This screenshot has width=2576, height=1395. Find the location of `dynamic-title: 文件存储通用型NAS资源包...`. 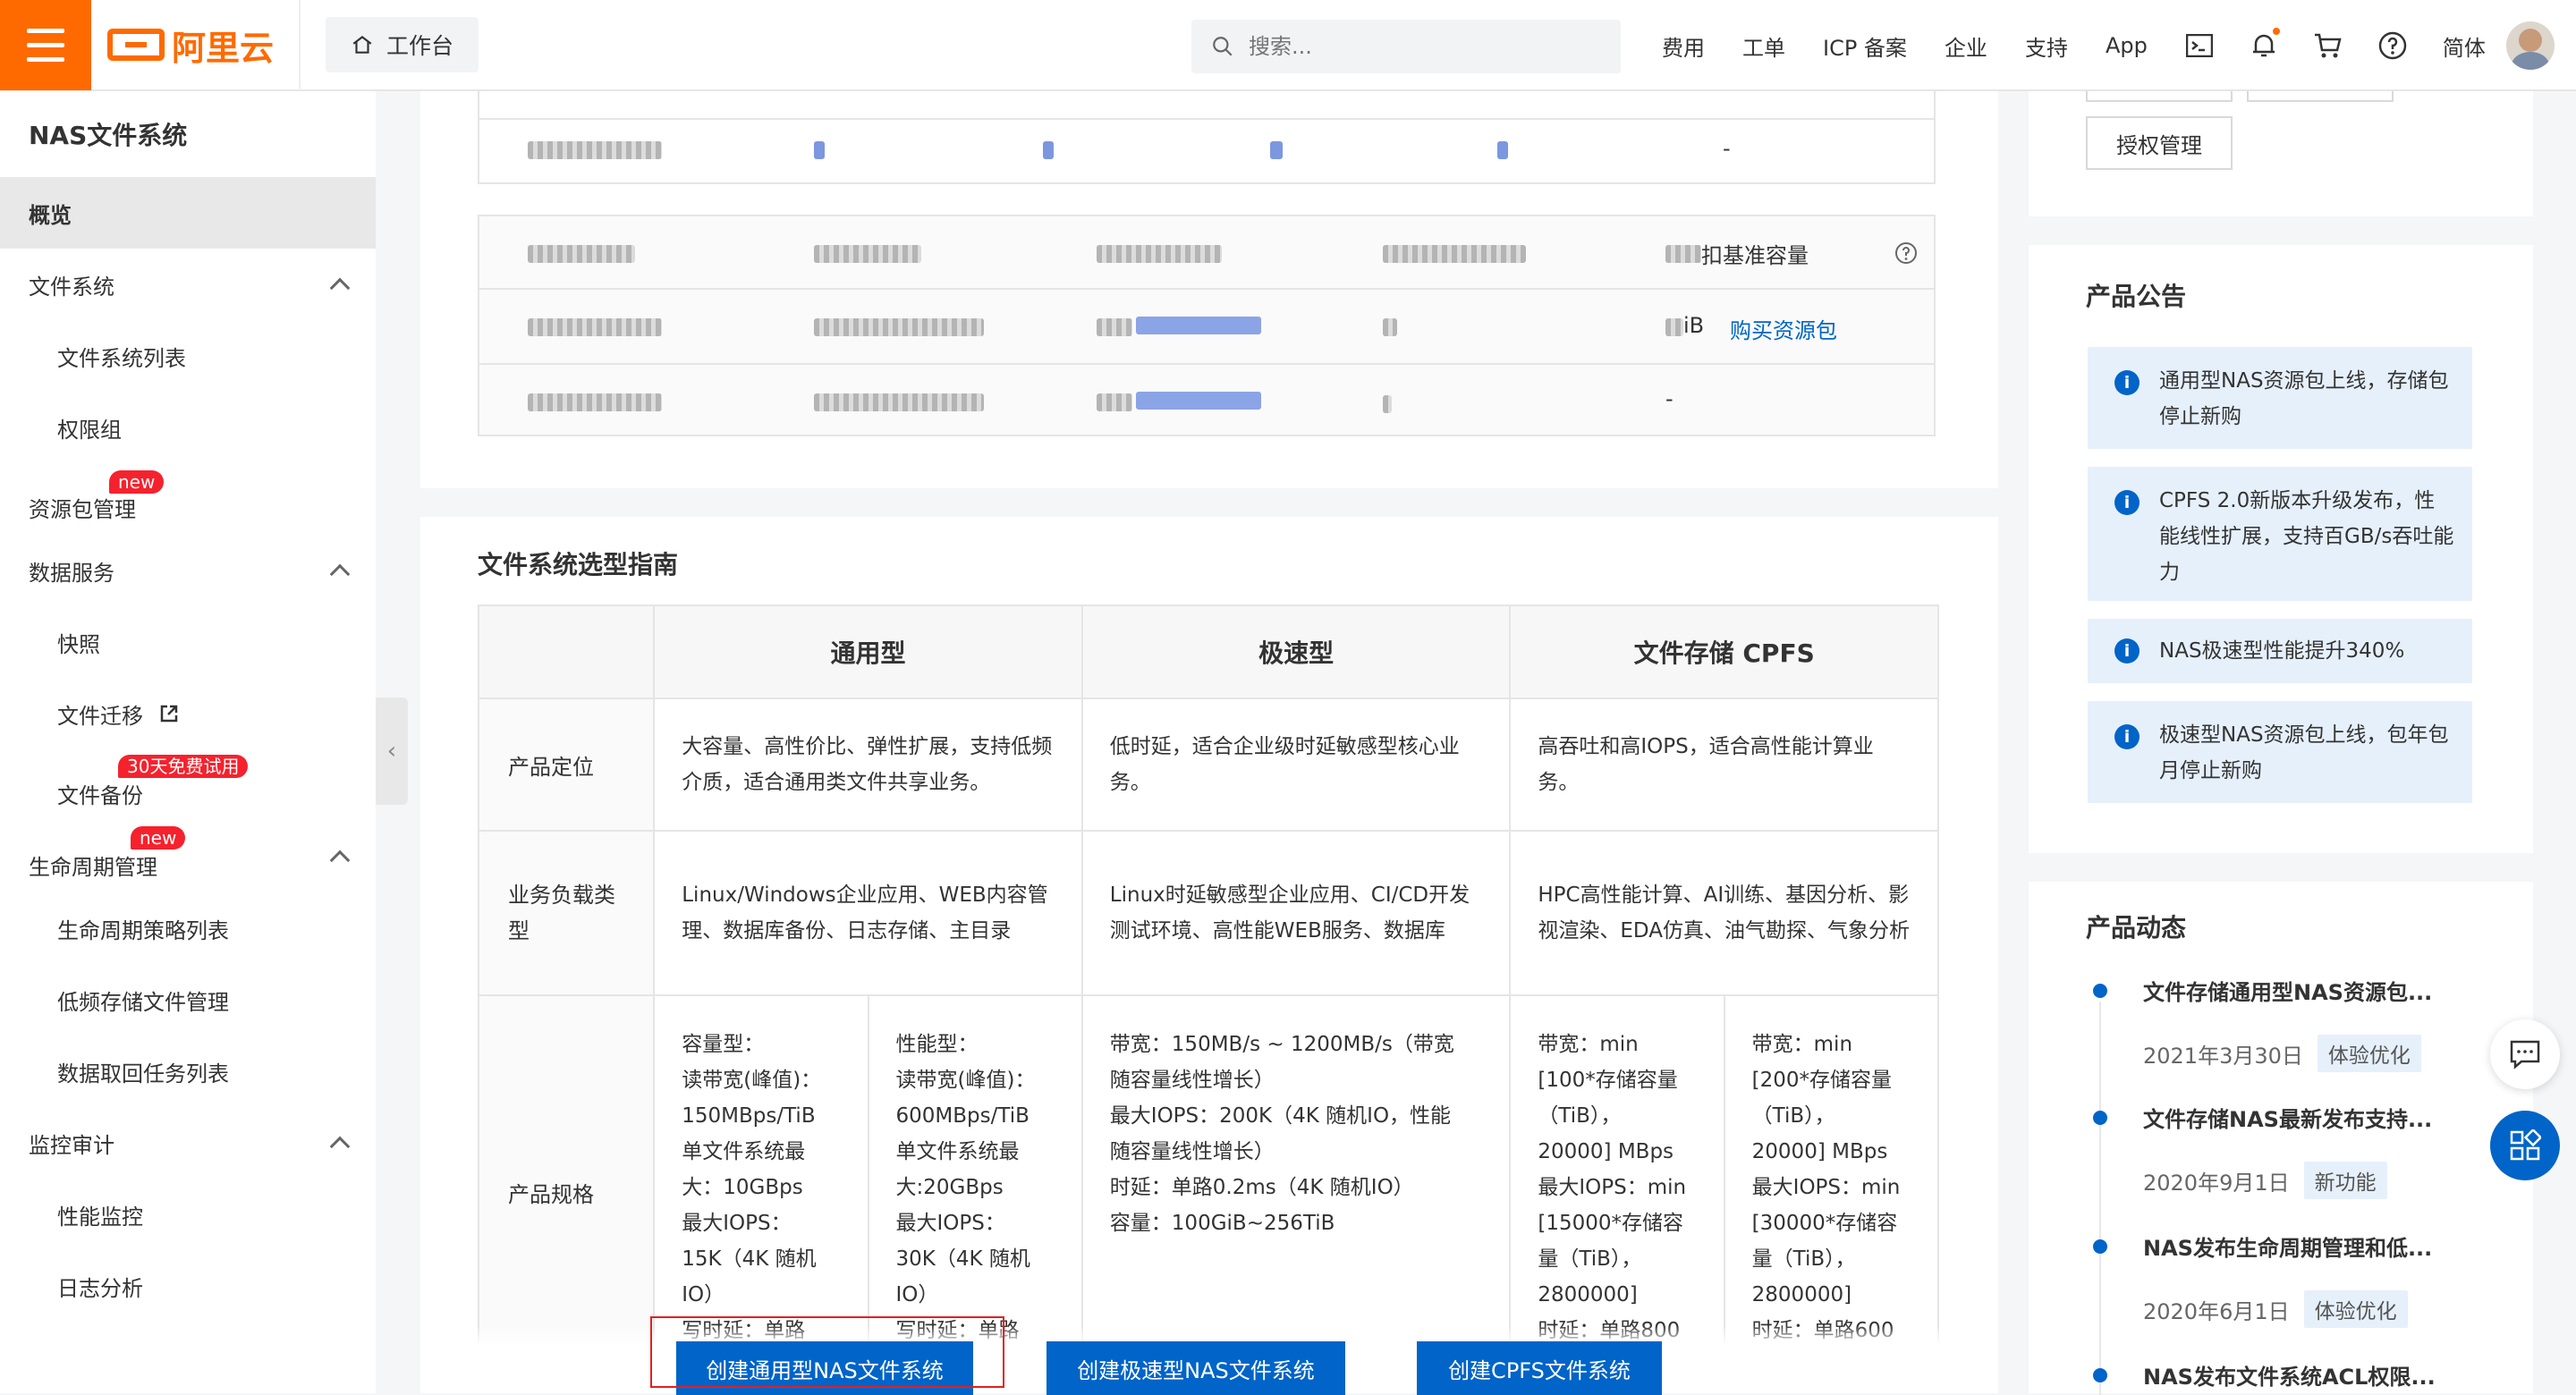

dynamic-title: 文件存储通用型NAS资源包... is located at coordinates (2275, 990).